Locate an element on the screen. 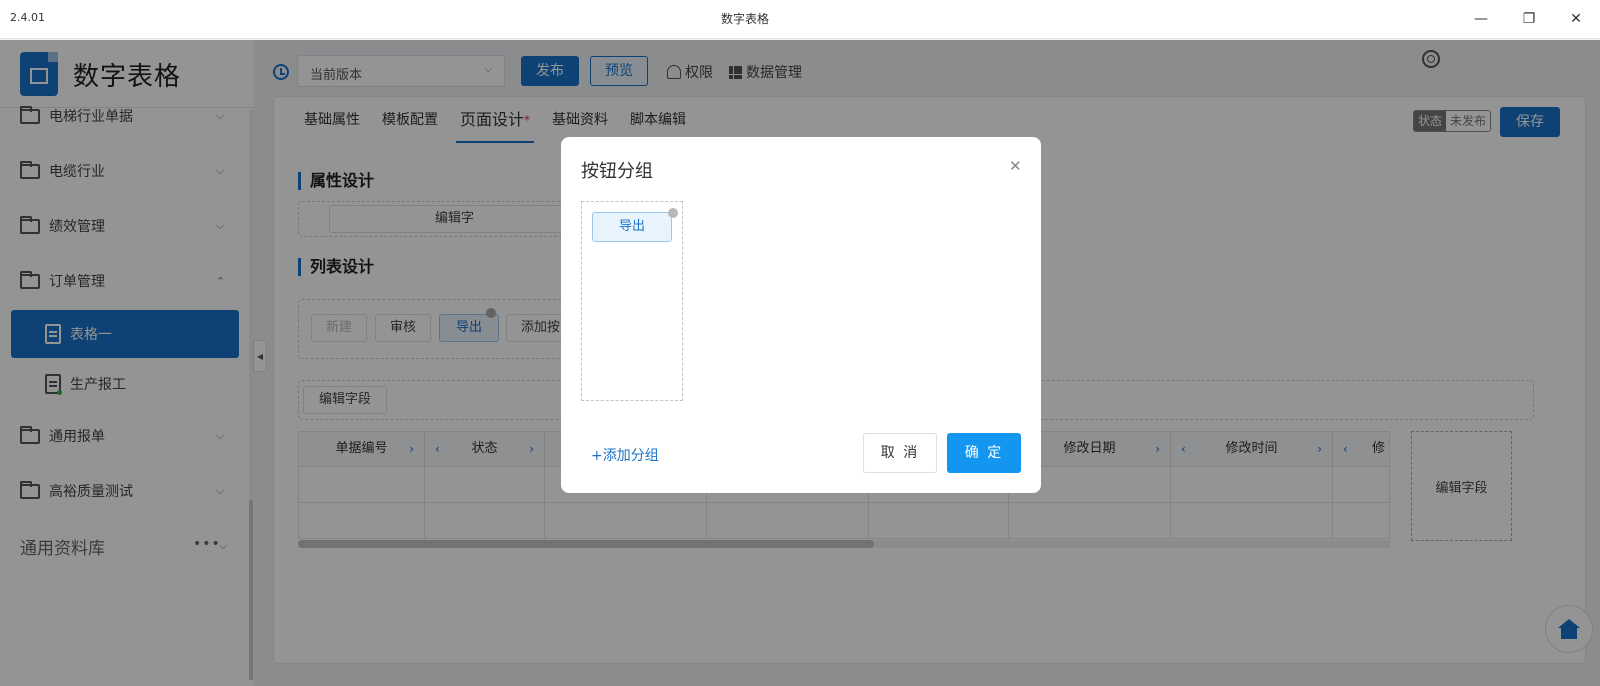  window-titlebar: 2.4.01 数字表格 — ❐ ✕ is located at coordinates (800, 19).